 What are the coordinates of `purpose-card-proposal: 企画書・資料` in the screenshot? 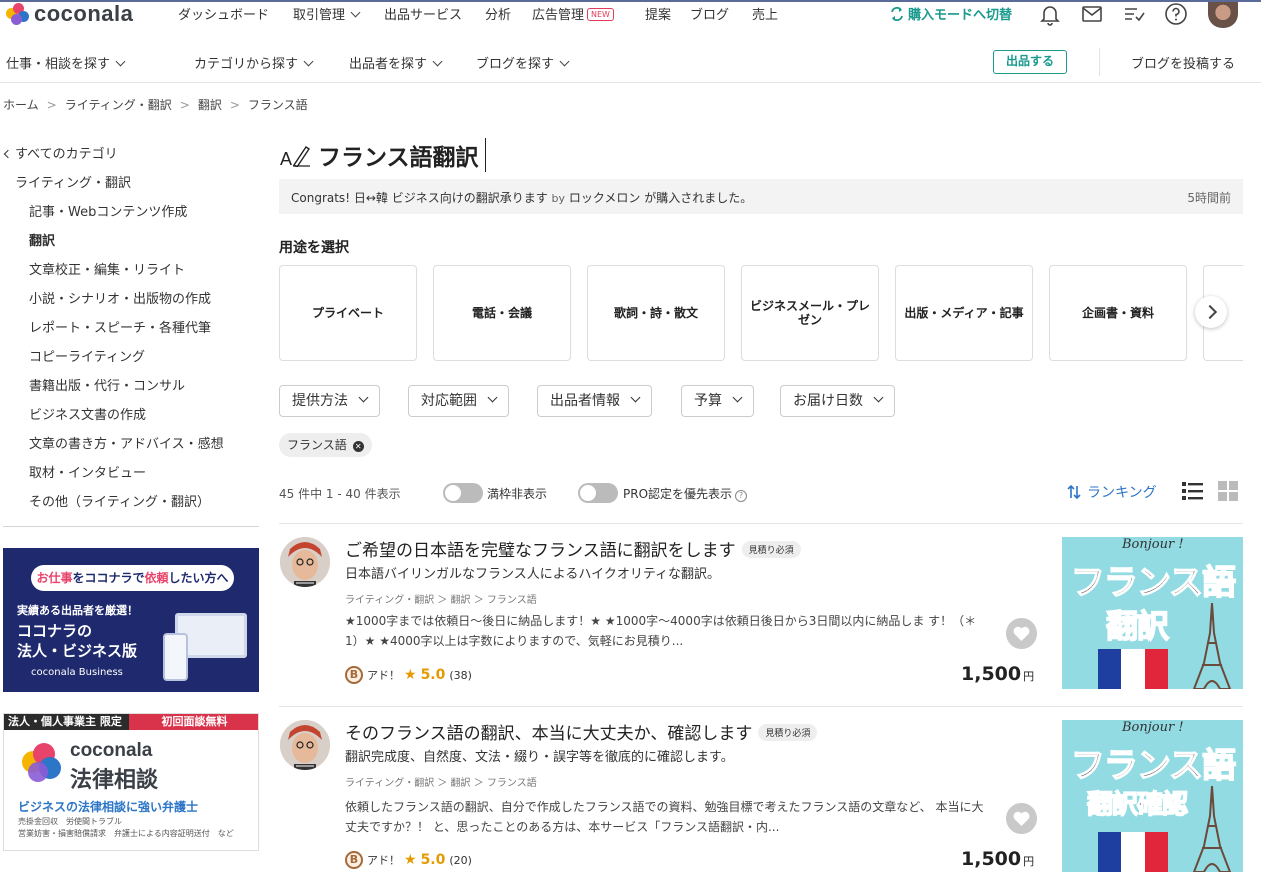 It's located at (1118, 313).